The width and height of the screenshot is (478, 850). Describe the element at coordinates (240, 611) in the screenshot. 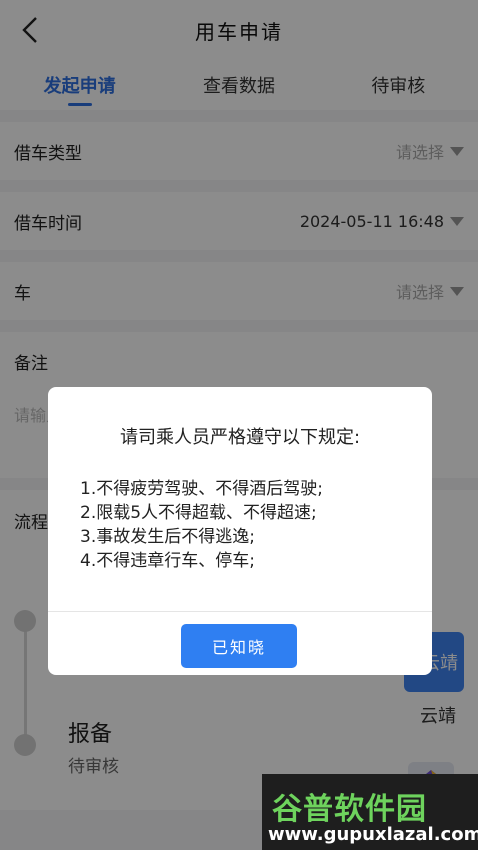

I see `dialog-divider` at that location.